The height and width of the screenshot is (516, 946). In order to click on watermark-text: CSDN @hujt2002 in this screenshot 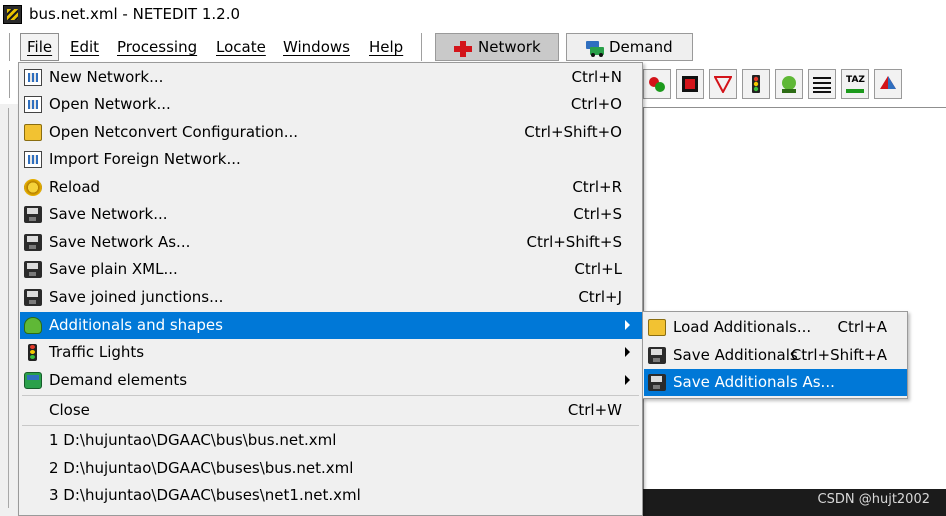, I will do `click(873, 499)`.